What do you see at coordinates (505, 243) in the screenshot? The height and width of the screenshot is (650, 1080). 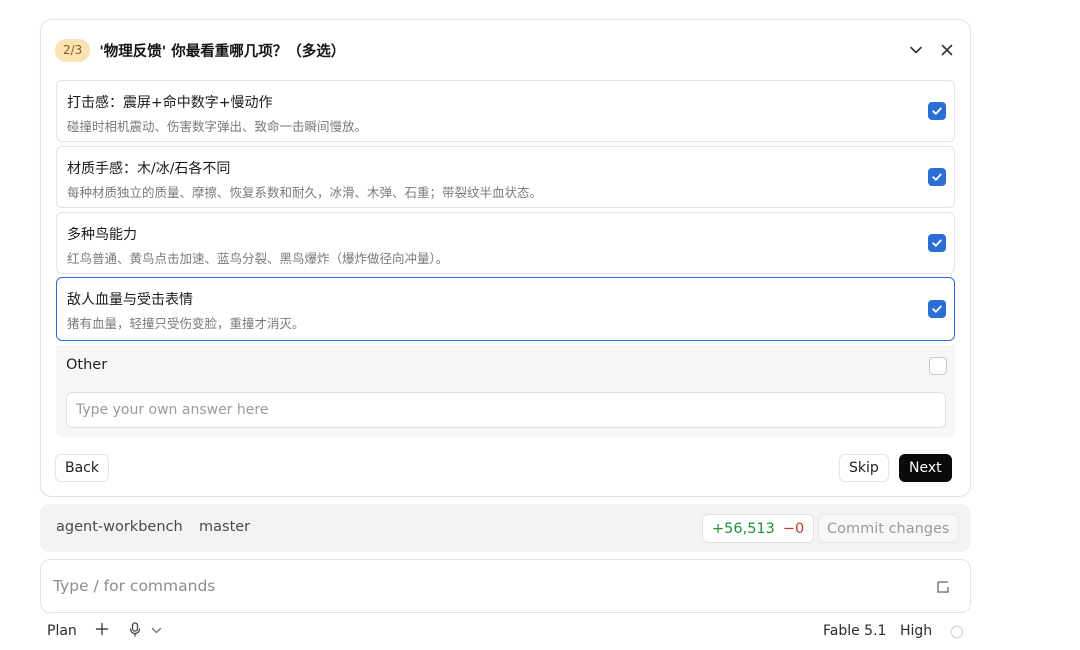 I see `option-bird-abilities: 多种鸟能力 红鸟普通、黄鸟点击加速、蓝鸟分裂、黑鸟爆炸（爆炸做径向冲量）。` at bounding box center [505, 243].